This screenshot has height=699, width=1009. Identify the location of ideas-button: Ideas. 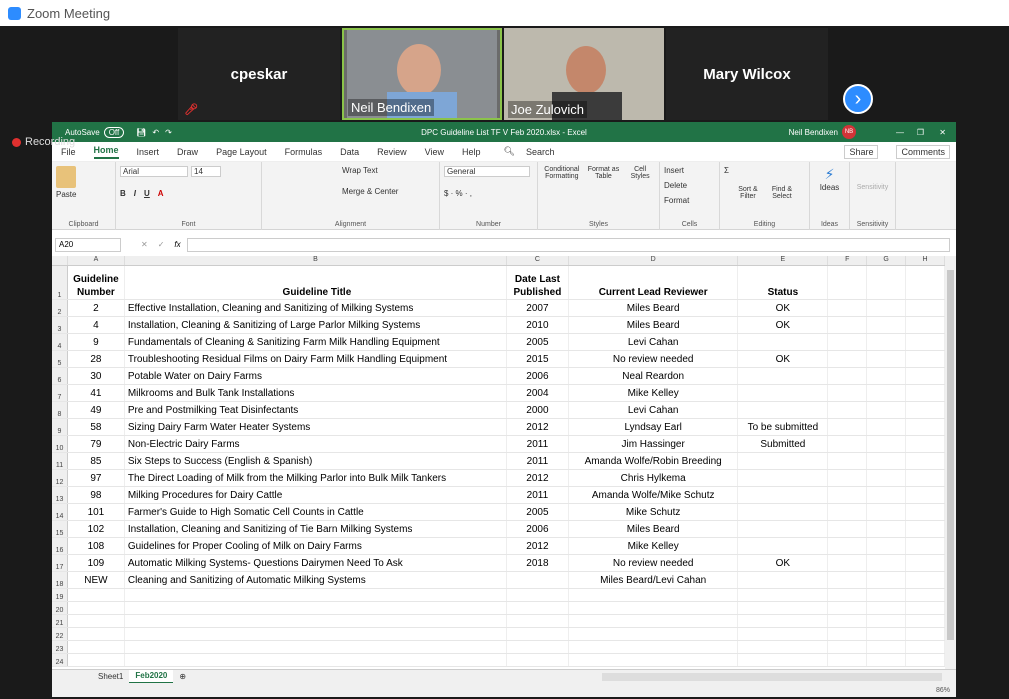
(829, 187).